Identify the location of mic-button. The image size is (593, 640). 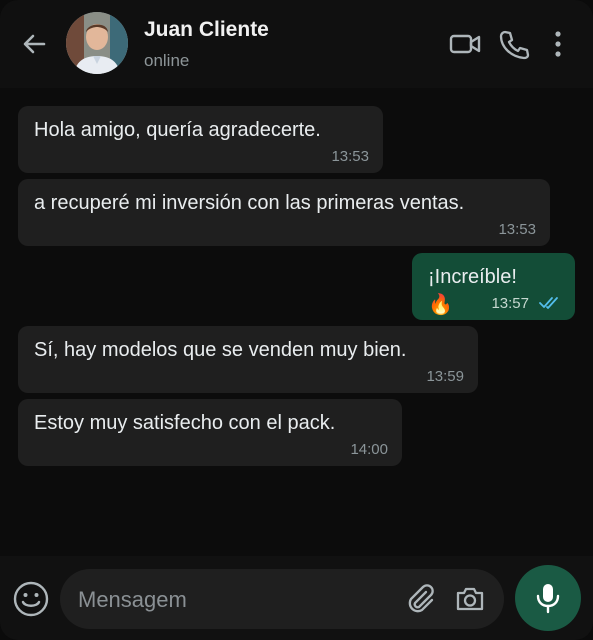
(548, 598).